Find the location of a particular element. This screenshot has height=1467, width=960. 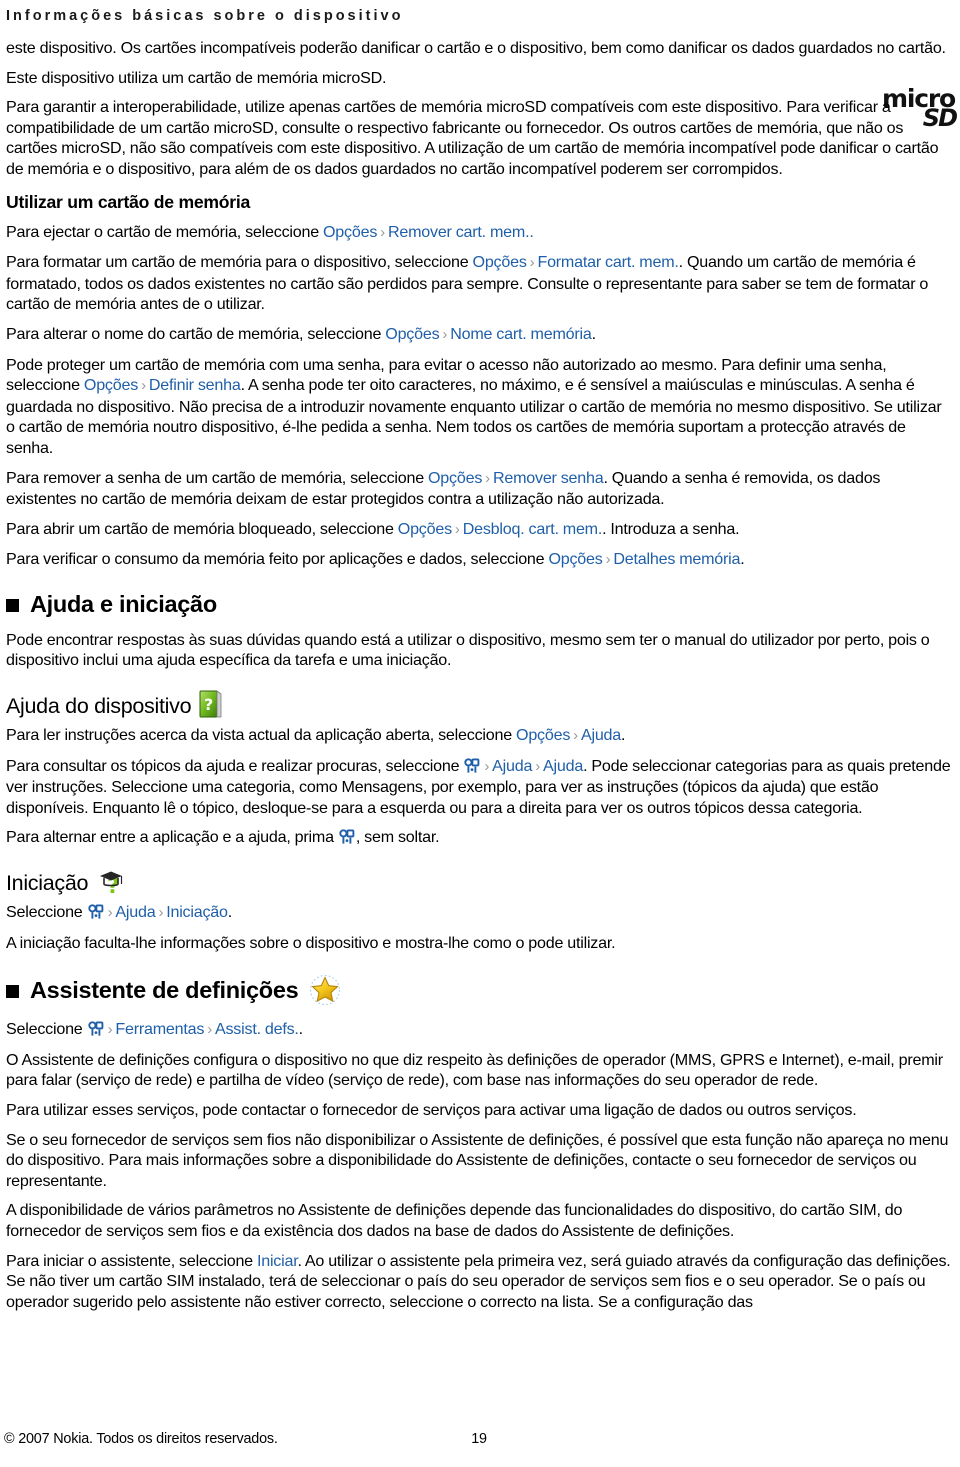

link-desbloq-cart-mem: Desbloq. cart. mem. is located at coordinates (533, 529).